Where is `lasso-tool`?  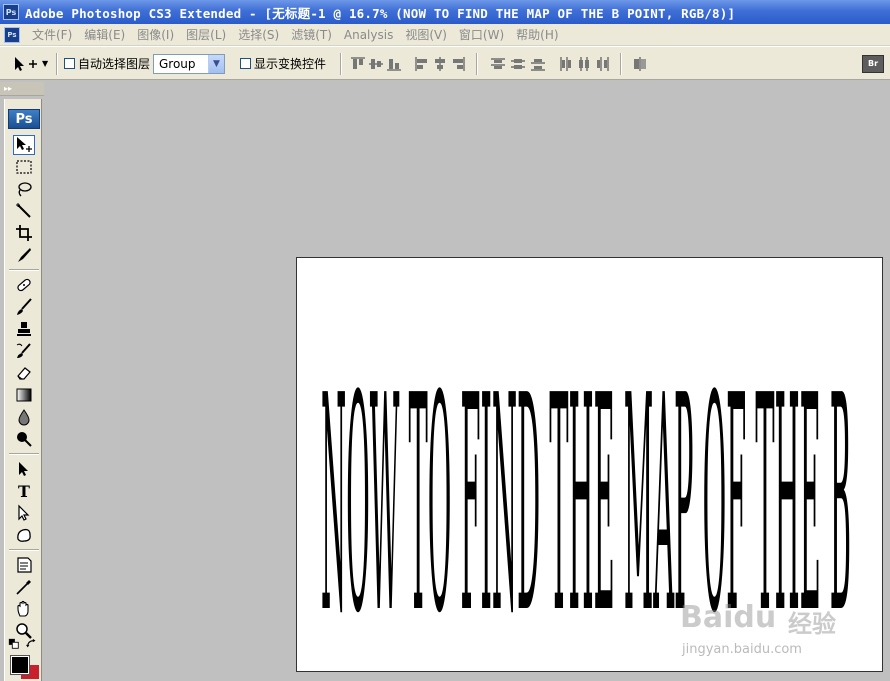 lasso-tool is located at coordinates (24, 189).